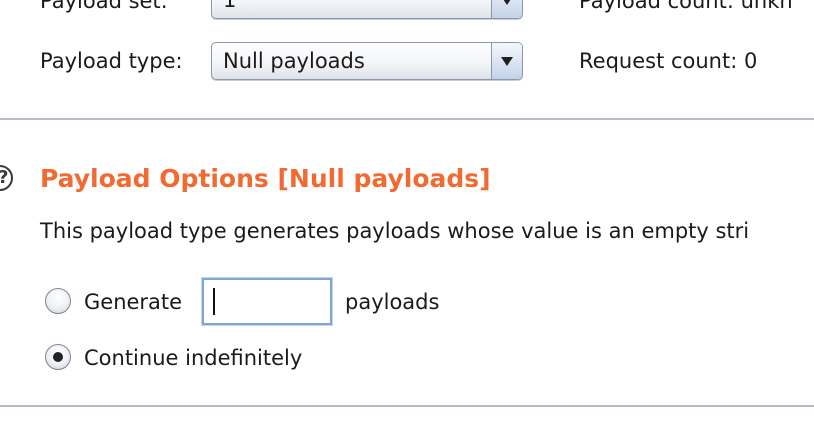 The image size is (814, 428). What do you see at coordinates (267, 301) in the screenshot?
I see `generate-count-input` at bounding box center [267, 301].